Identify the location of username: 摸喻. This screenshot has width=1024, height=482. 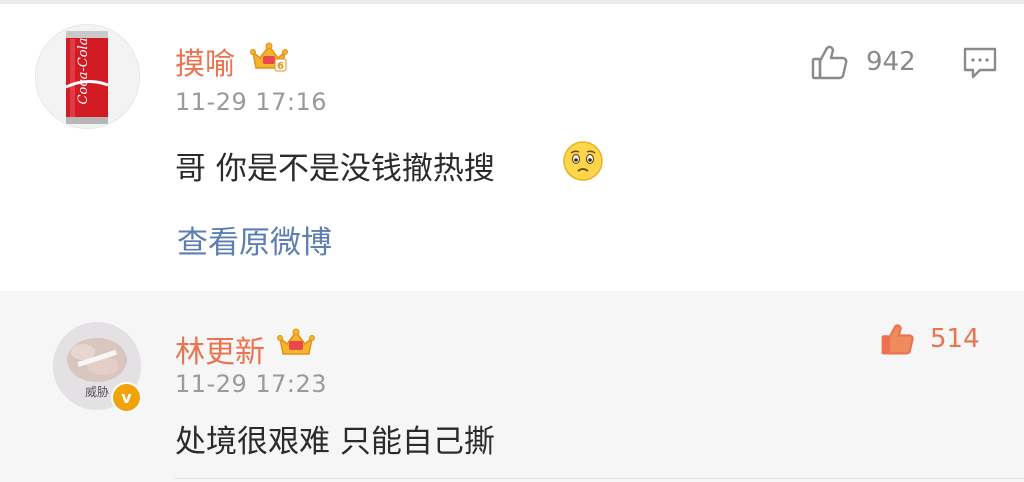
(205, 61).